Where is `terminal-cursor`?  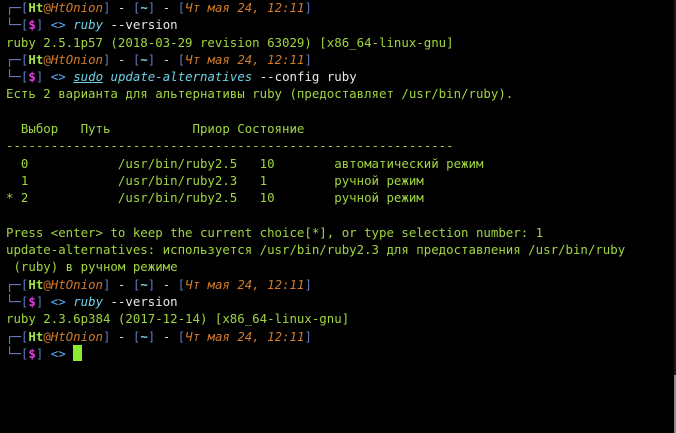 terminal-cursor is located at coordinates (78, 352).